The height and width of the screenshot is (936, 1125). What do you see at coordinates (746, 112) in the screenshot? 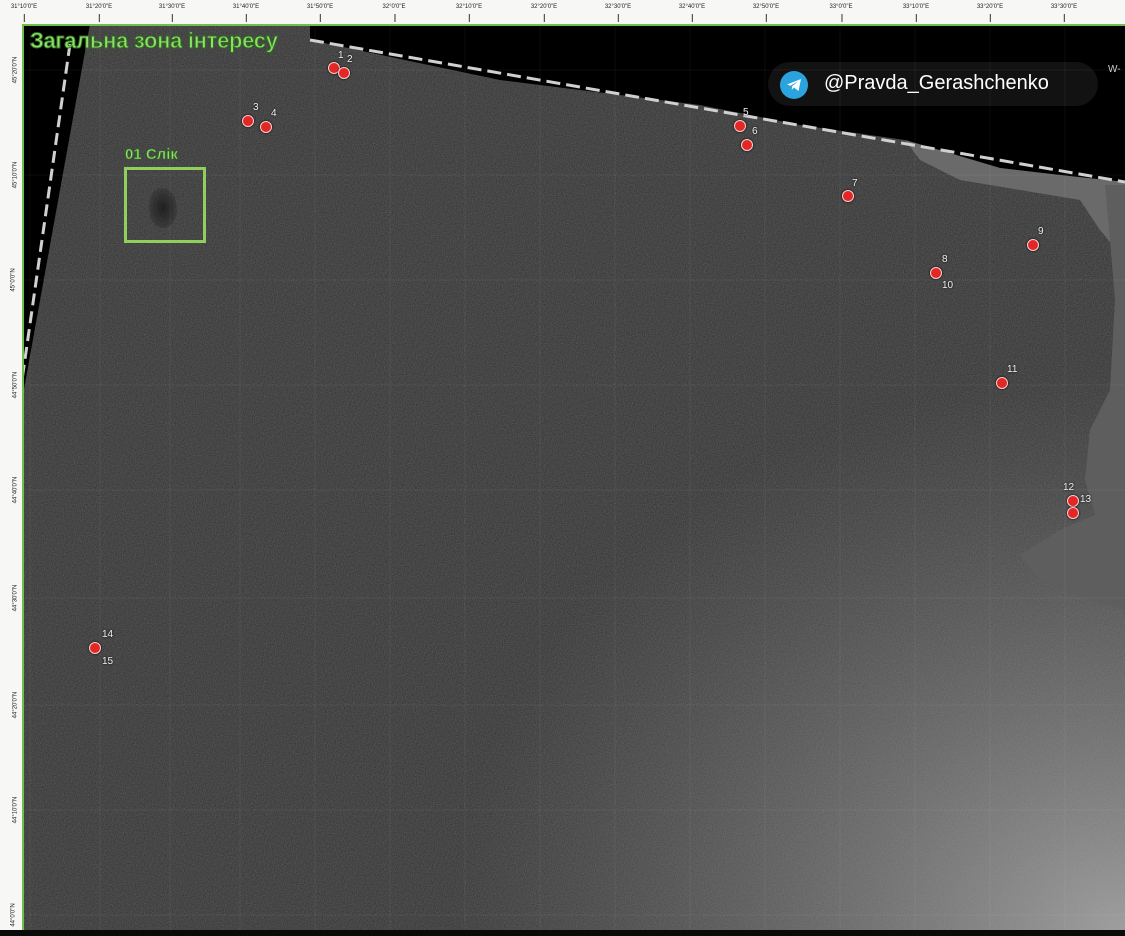
I see `point-label-5: 5` at bounding box center [746, 112].